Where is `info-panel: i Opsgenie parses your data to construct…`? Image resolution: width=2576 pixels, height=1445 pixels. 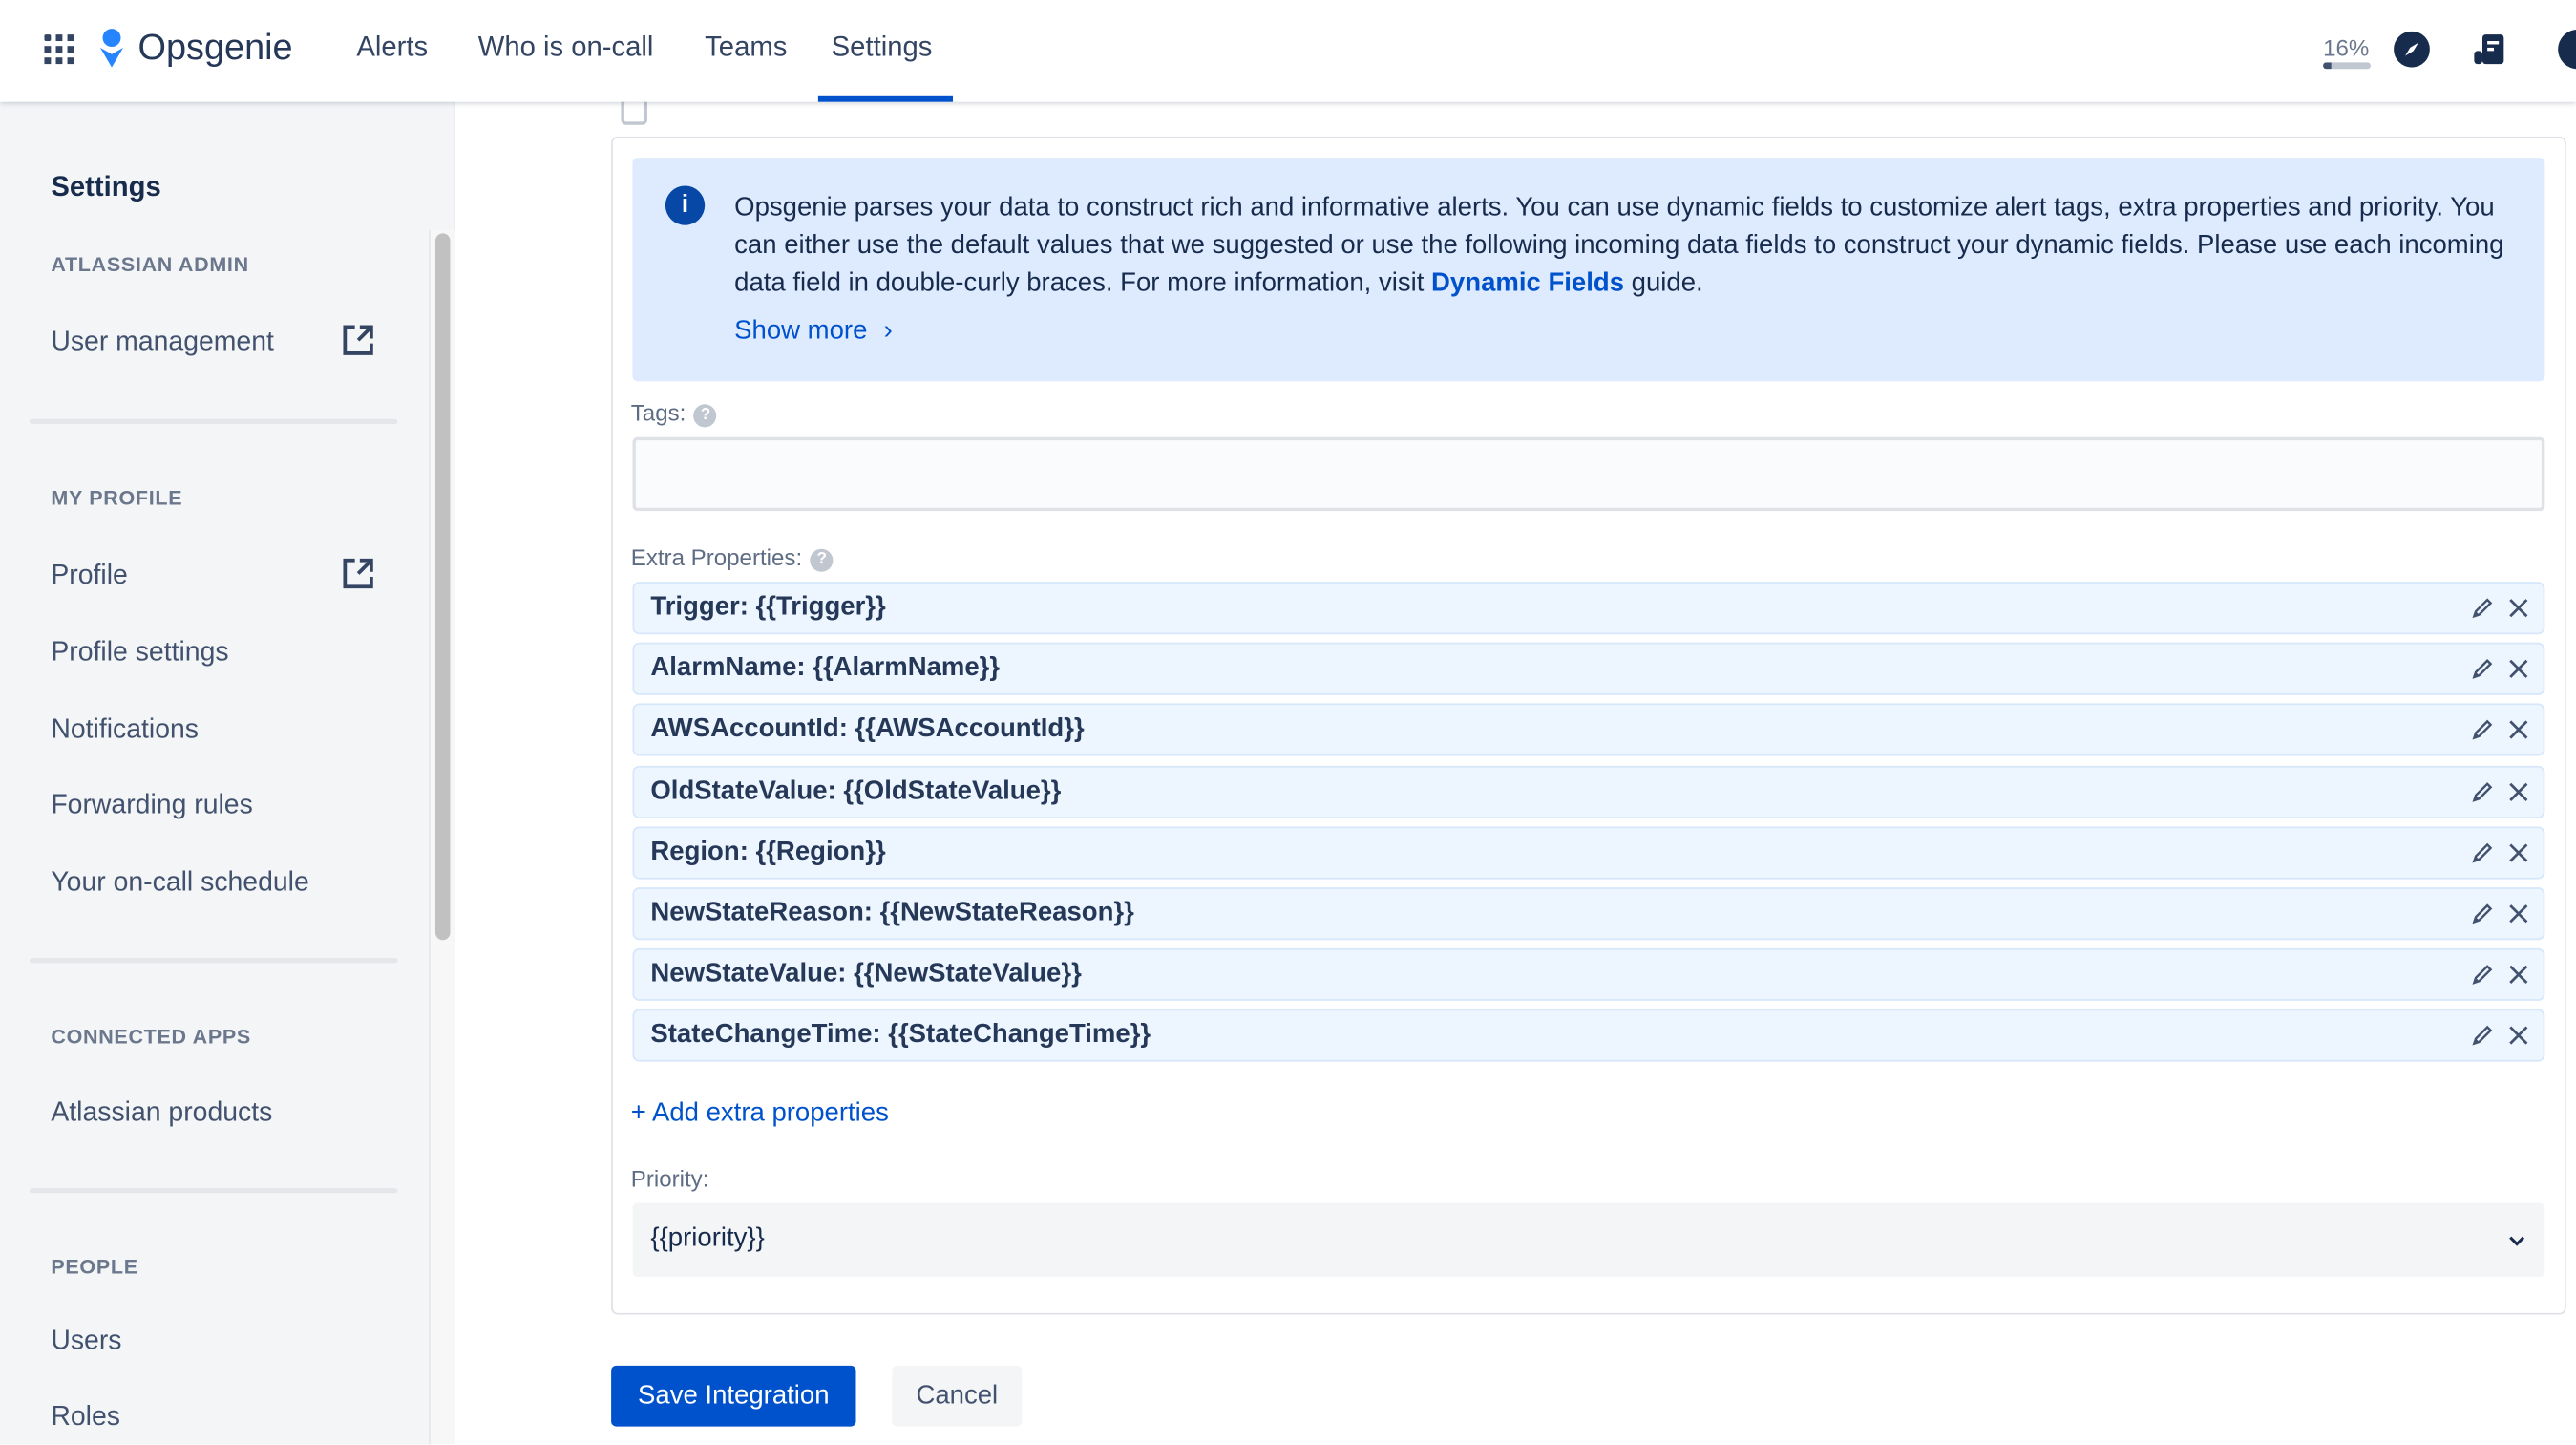 info-panel: i Opsgenie parses your data to construct… is located at coordinates (1588, 270).